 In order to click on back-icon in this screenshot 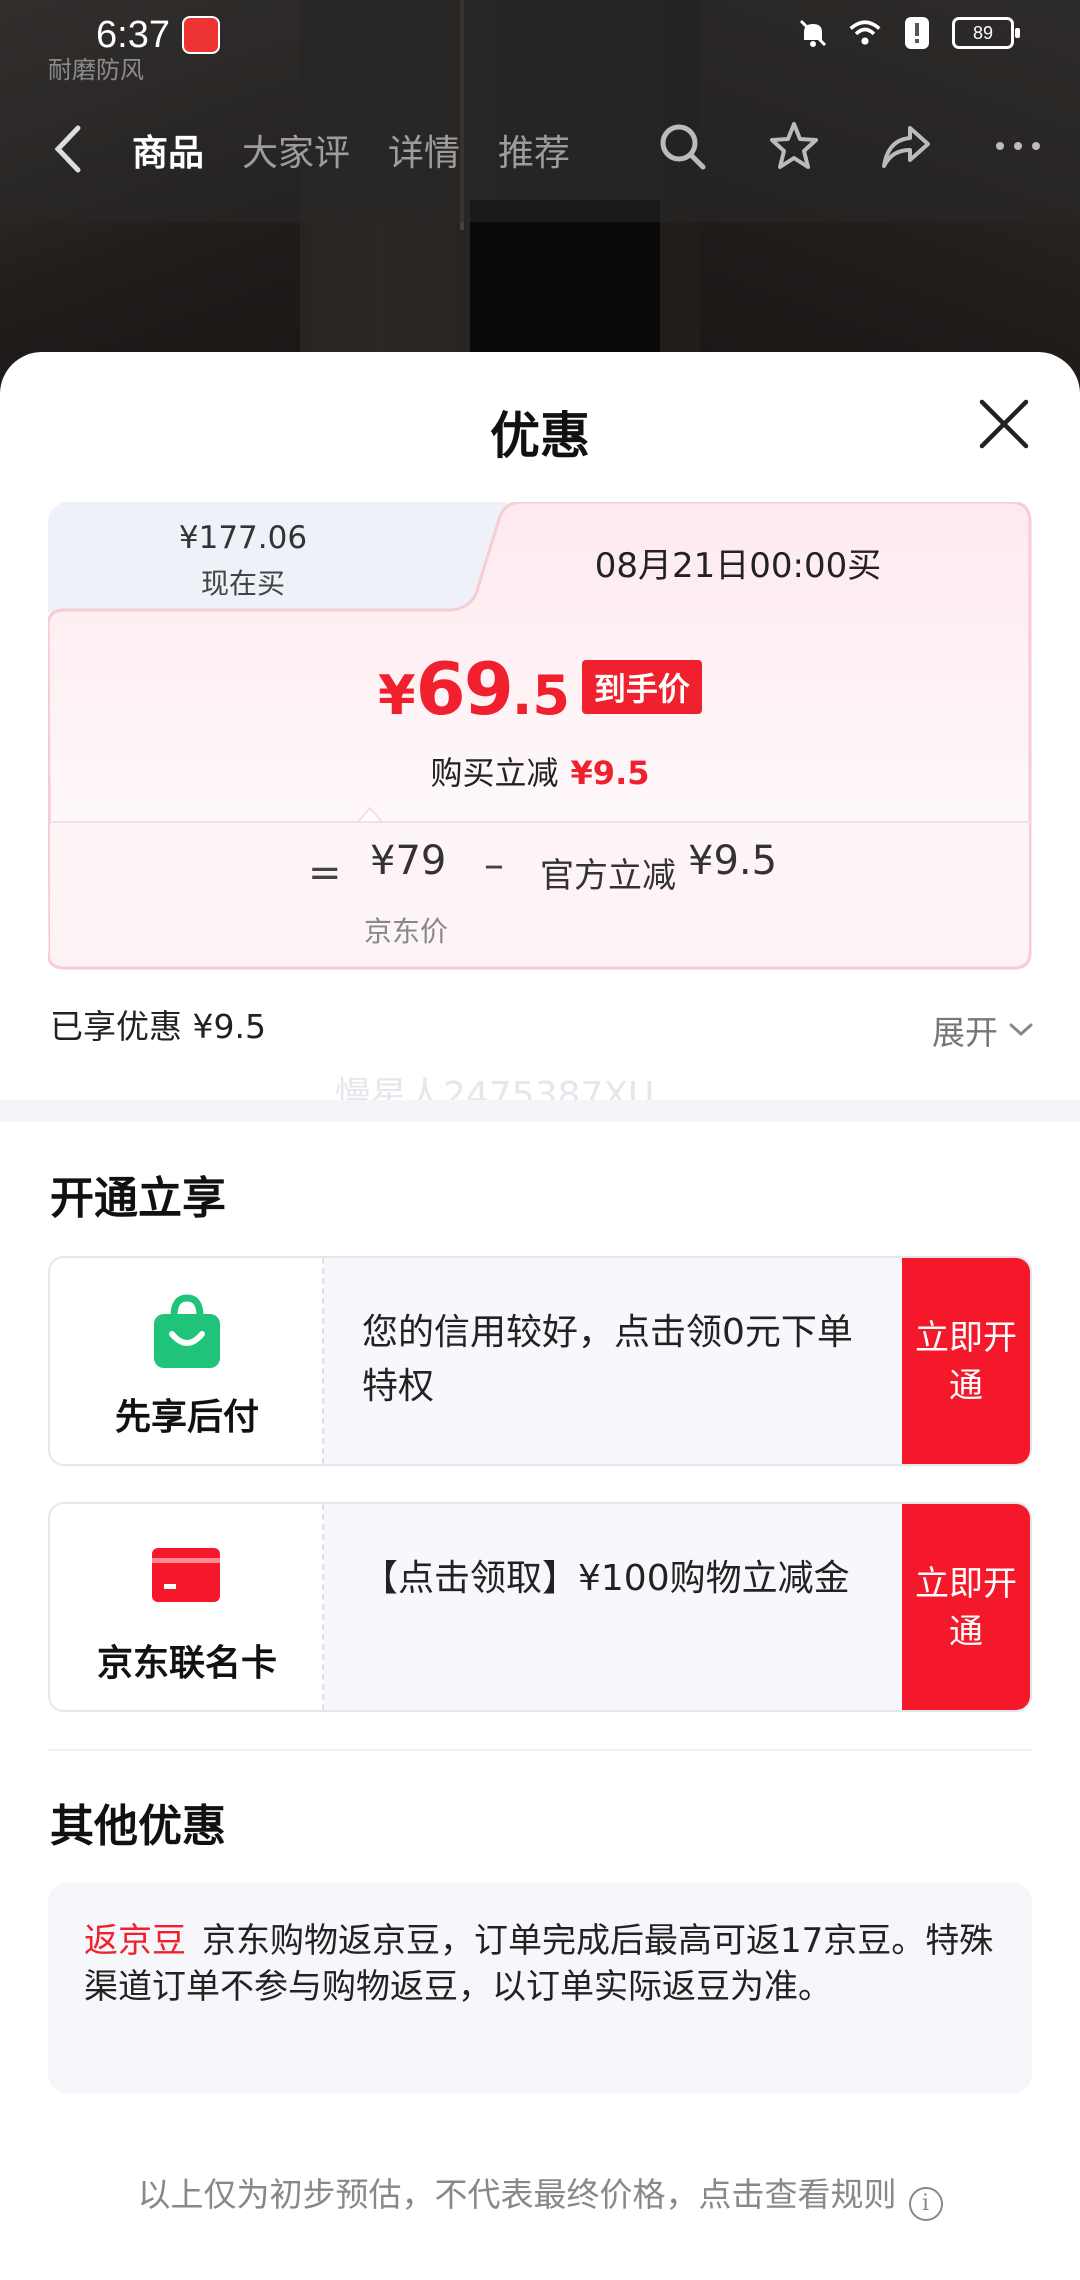, I will do `click(68, 149)`.